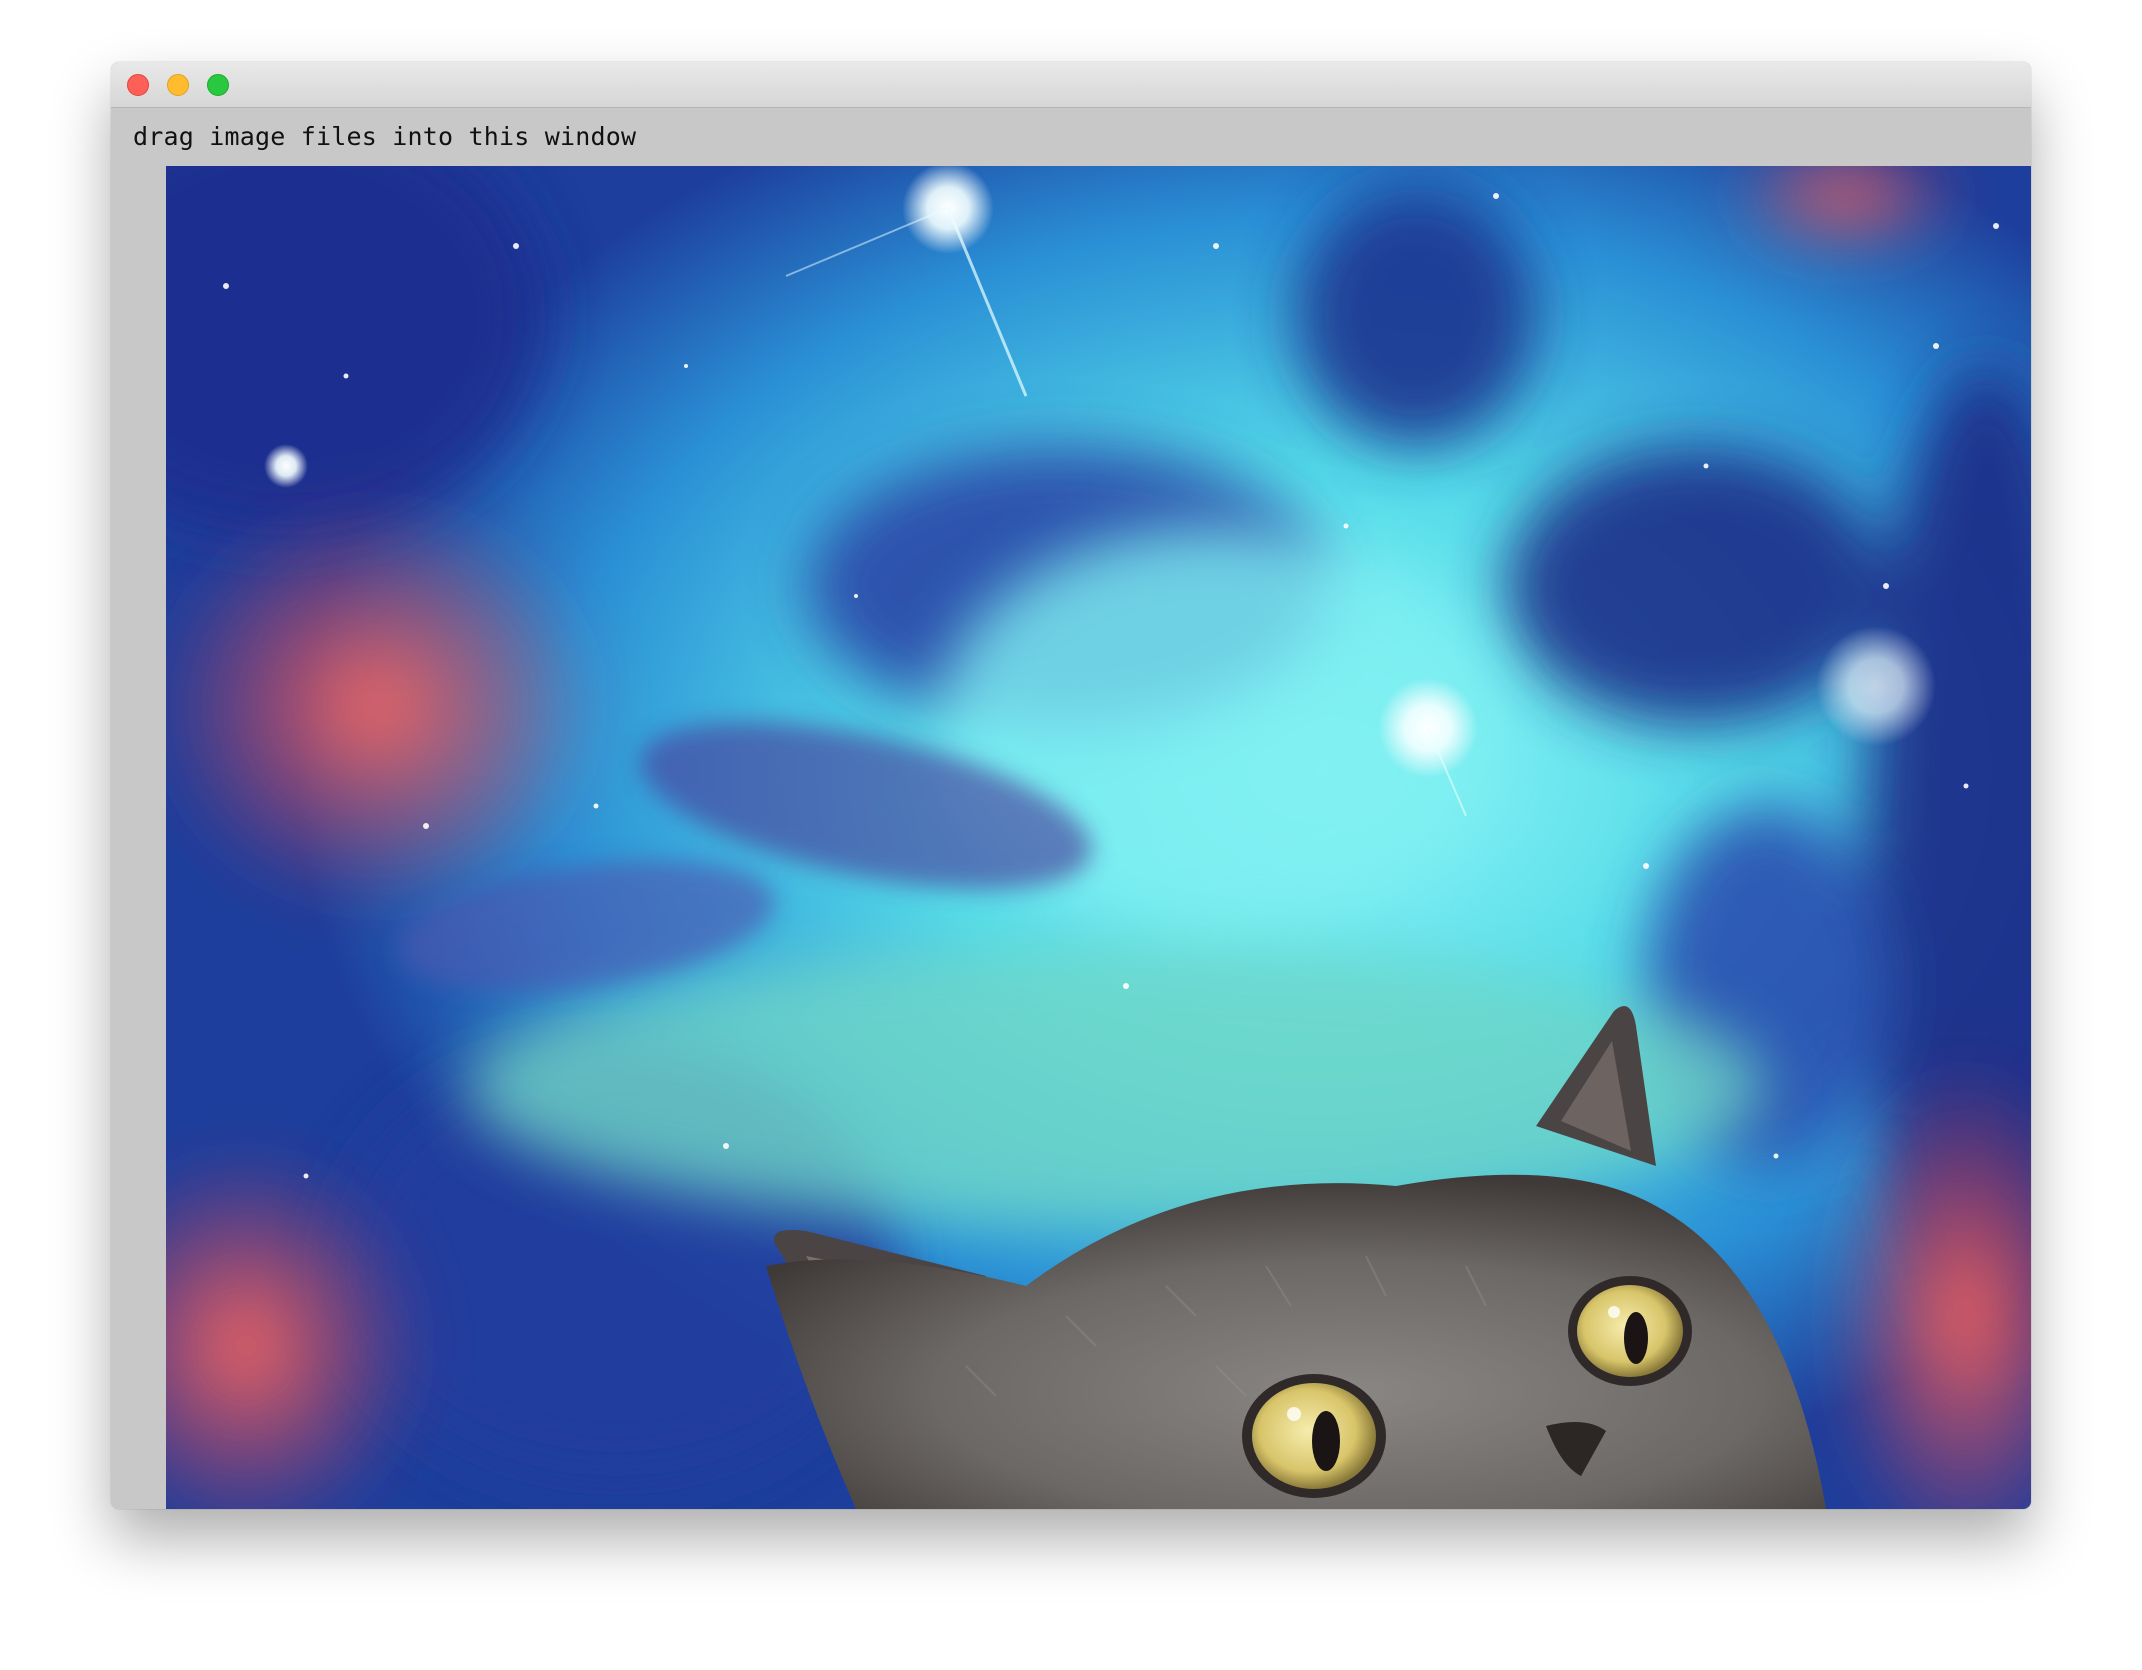 The image size is (2142, 1670). Describe the element at coordinates (1071, 85) in the screenshot. I see `title-bar` at that location.